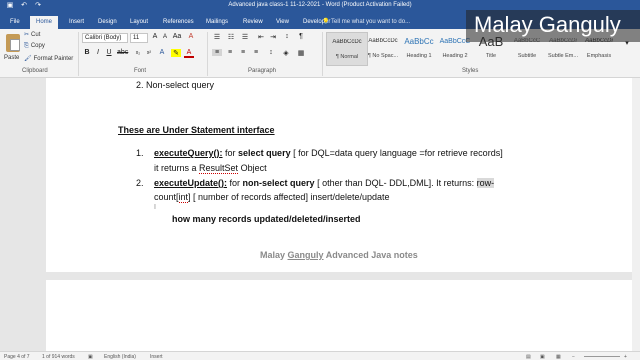  Describe the element at coordinates (278, 183) in the screenshot. I see `text: non-select query` at that location.